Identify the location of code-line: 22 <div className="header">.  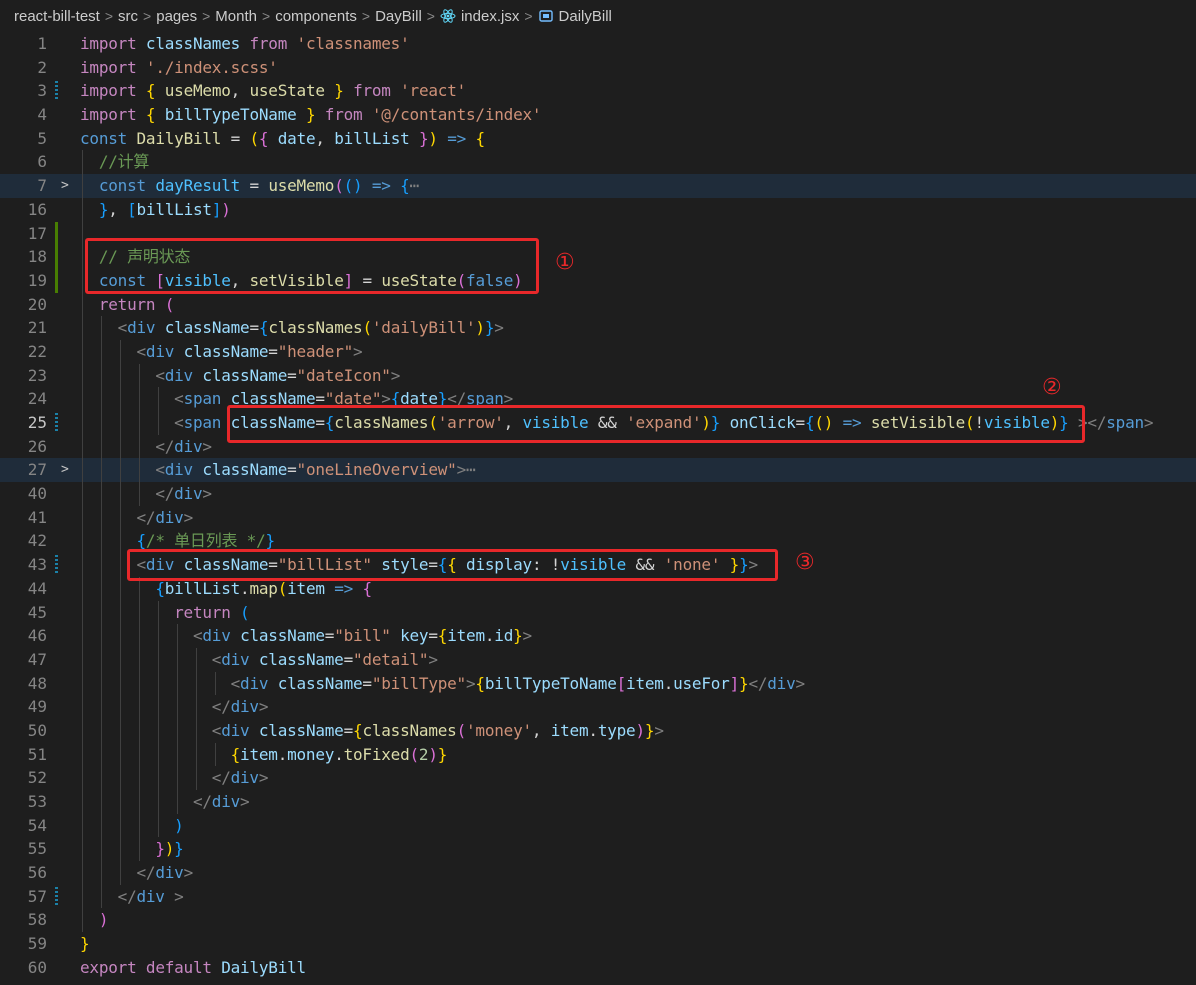
(598, 351).